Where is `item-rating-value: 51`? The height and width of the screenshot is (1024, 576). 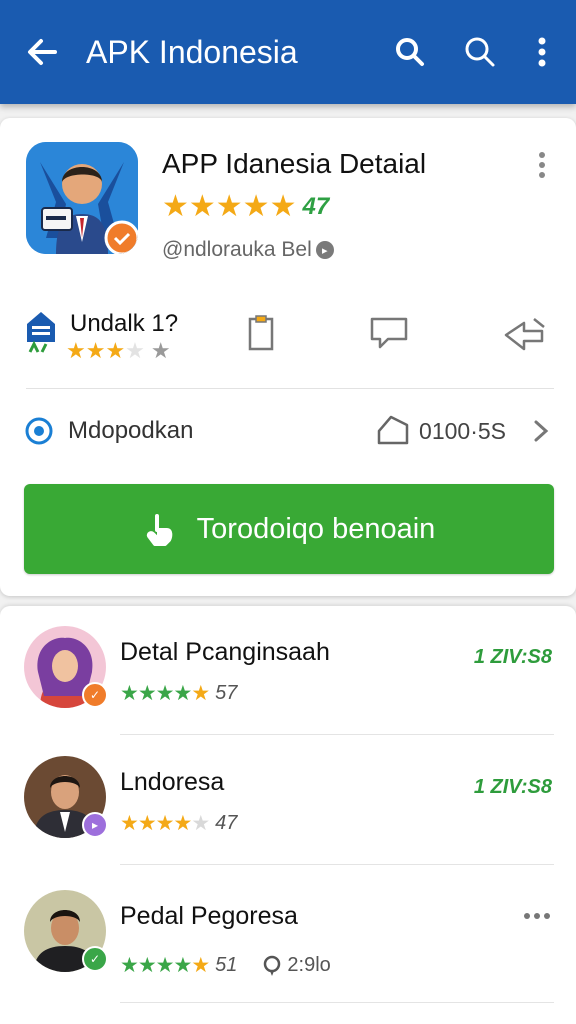 item-rating-value: 51 is located at coordinates (226, 965).